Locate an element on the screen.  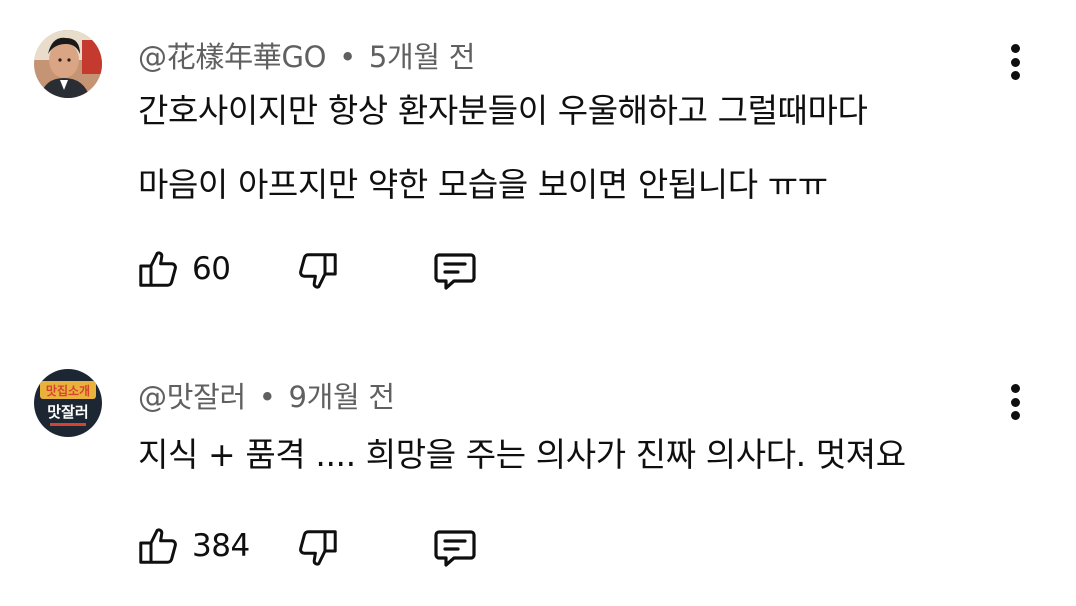
avatar is located at coordinates (68, 64).